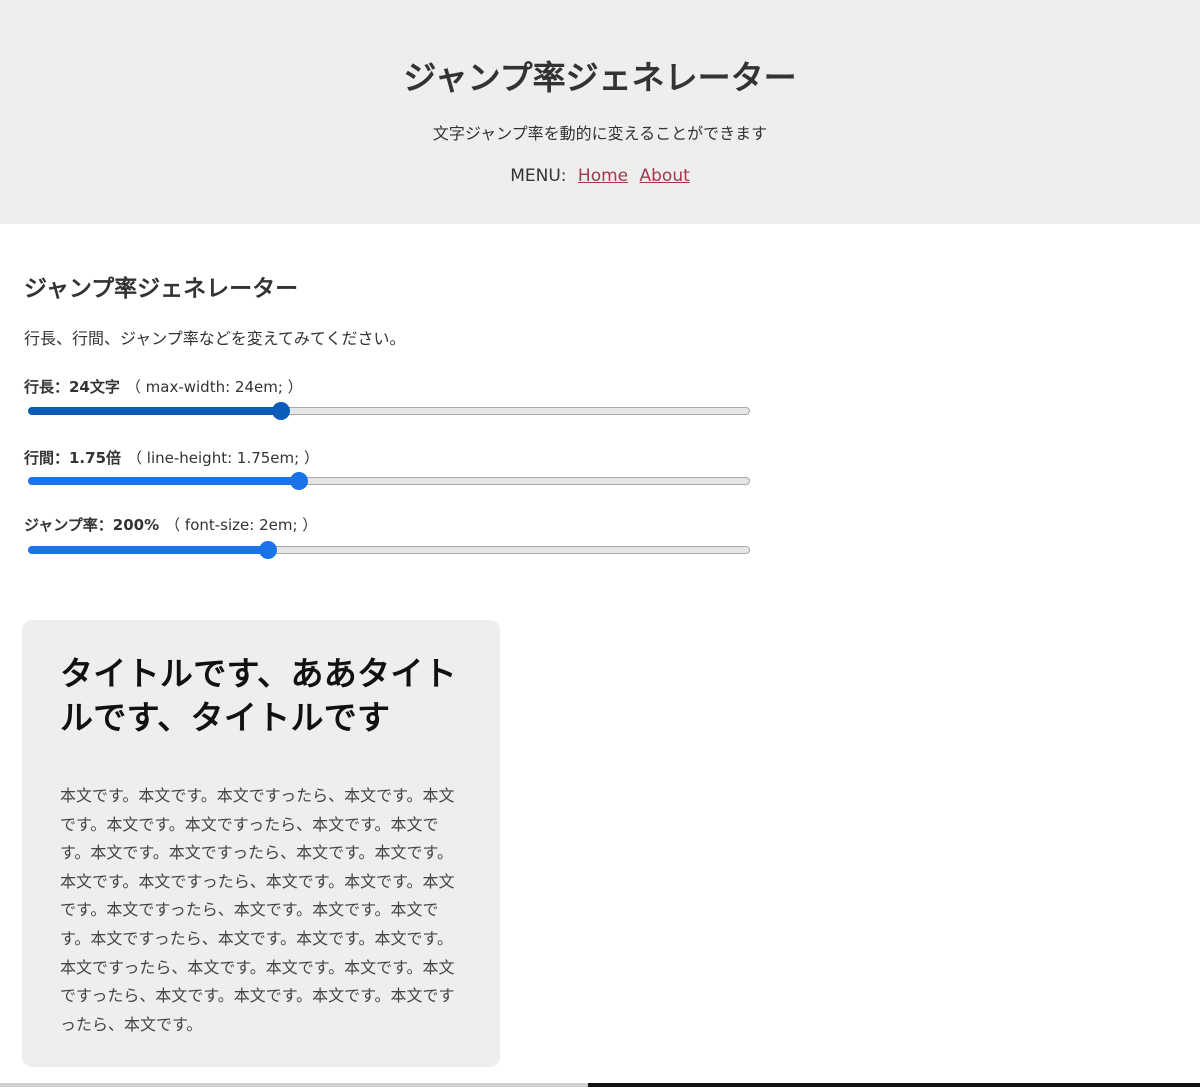 The width and height of the screenshot is (1200, 1087). I want to click on jump-rate-label: ジャンプ率：200% （ font-size: 2em; ）, so click(600, 525).